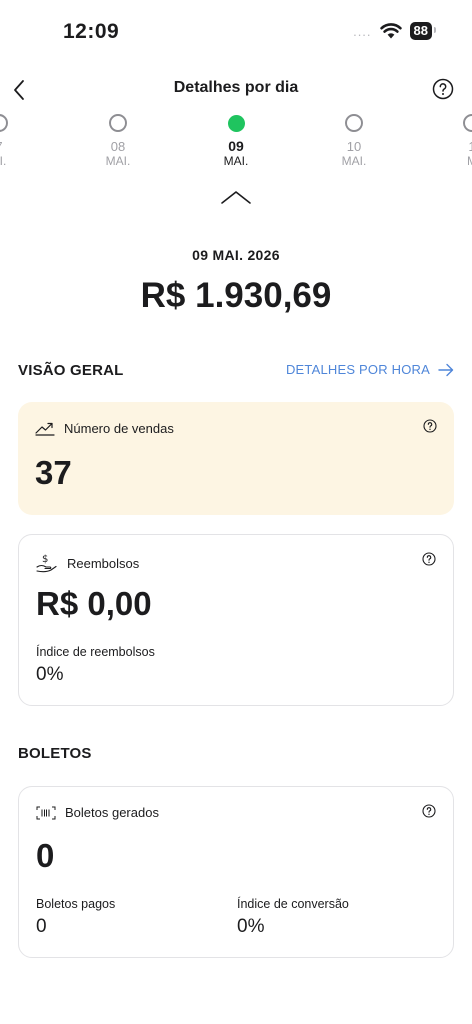 The height and width of the screenshot is (1024, 472). Describe the element at coordinates (390, 31) in the screenshot. I see `wifi-icon` at that location.